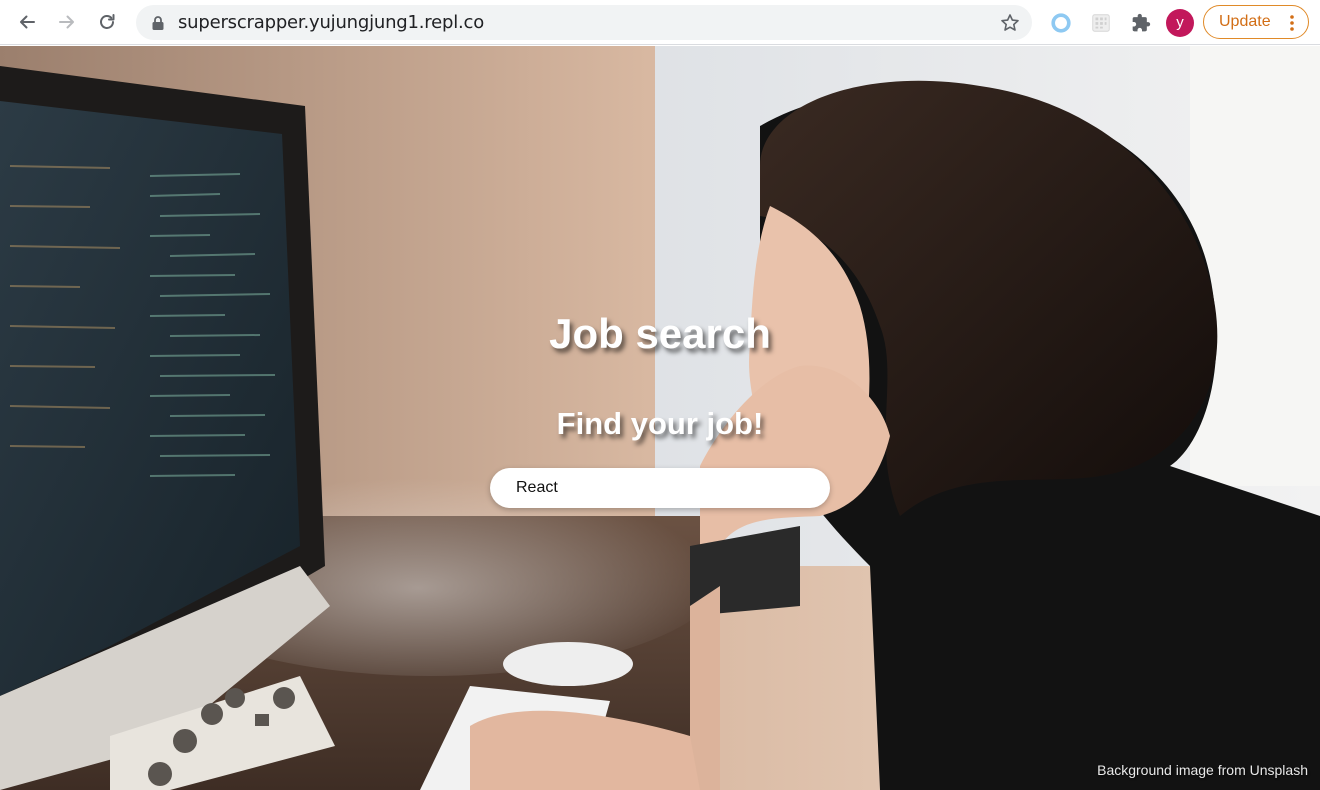 The width and height of the screenshot is (1320, 790). Describe the element at coordinates (1202, 770) in the screenshot. I see `background-credit: Background image from Unsplash` at that location.